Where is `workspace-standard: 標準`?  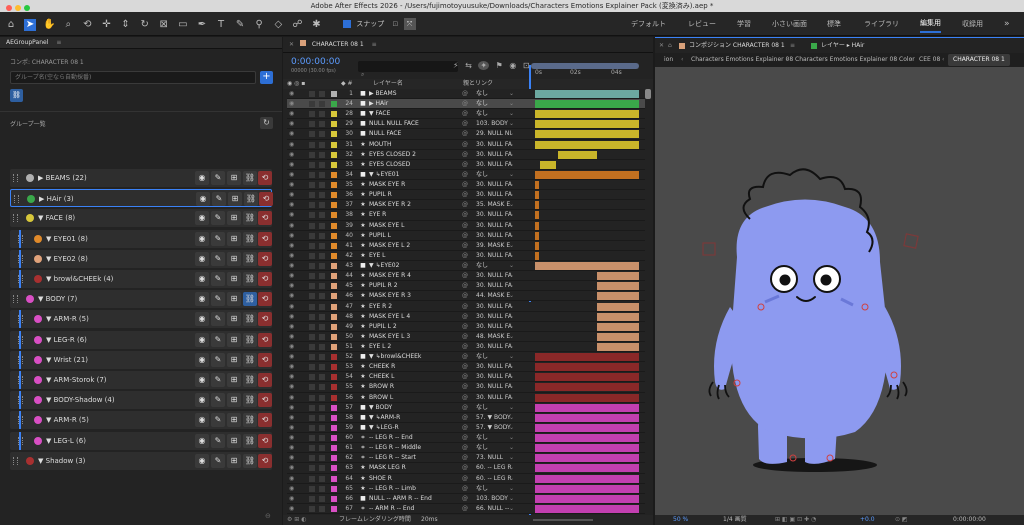
workspace-standard: 標準 is located at coordinates (834, 24).